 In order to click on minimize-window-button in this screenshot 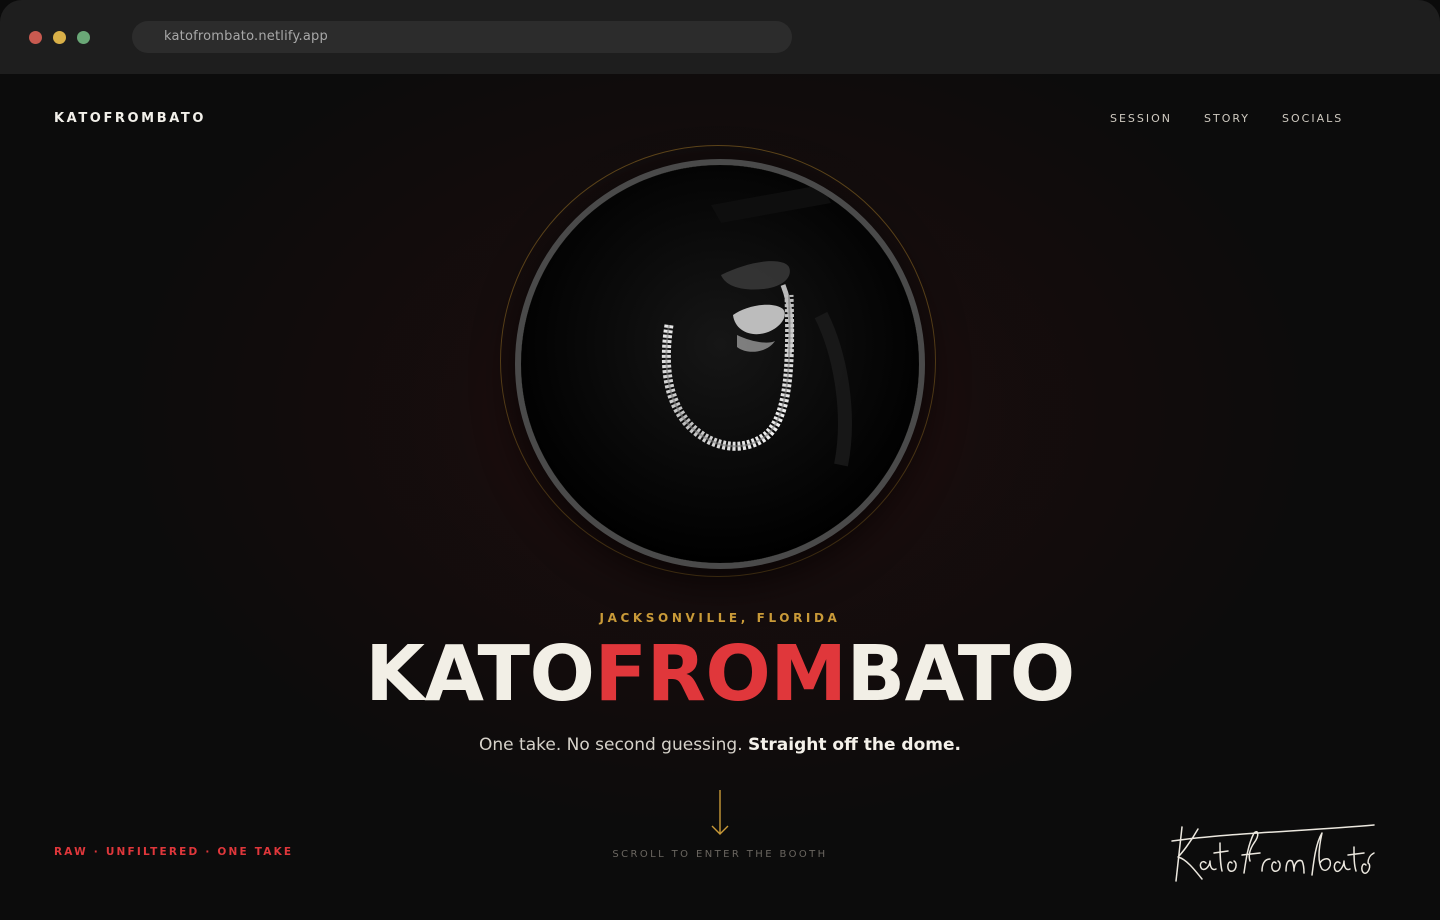, I will do `click(59, 37)`.